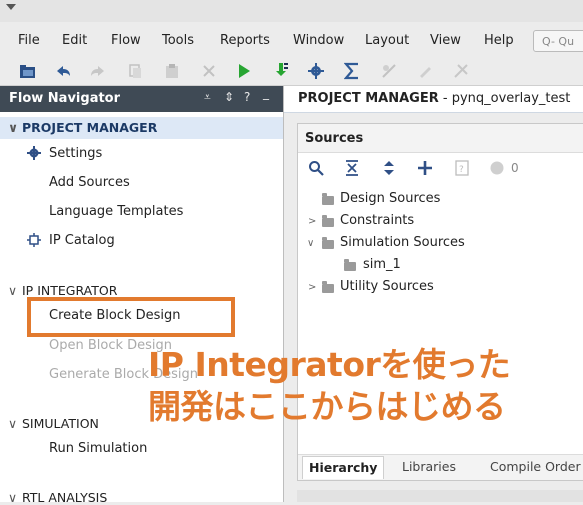 This screenshot has height=505, width=583. Describe the element at coordinates (445, 40) in the screenshot. I see `menu-view: View` at that location.